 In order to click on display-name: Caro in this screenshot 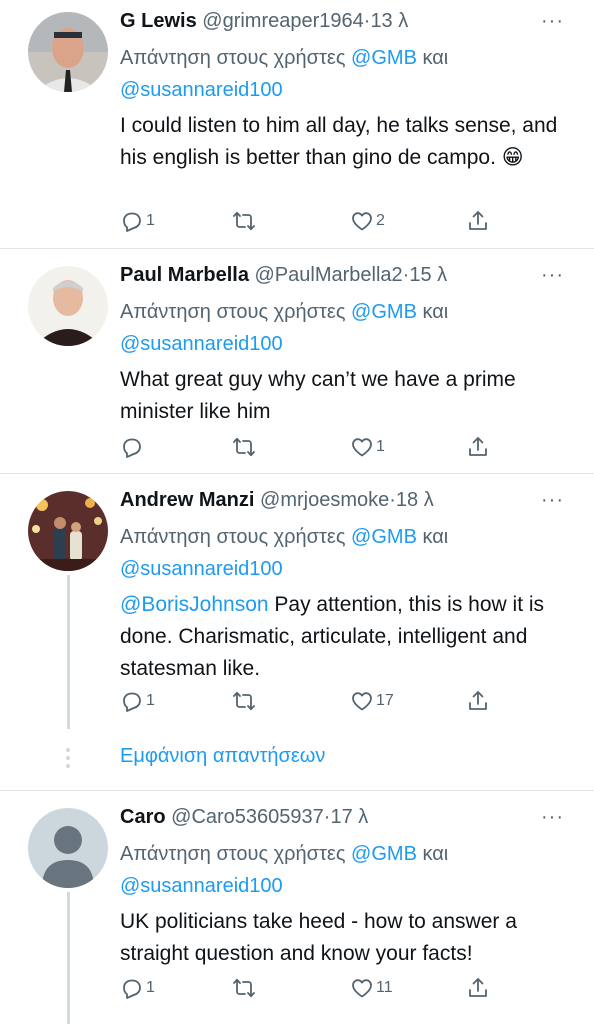, I will do `click(143, 817)`.